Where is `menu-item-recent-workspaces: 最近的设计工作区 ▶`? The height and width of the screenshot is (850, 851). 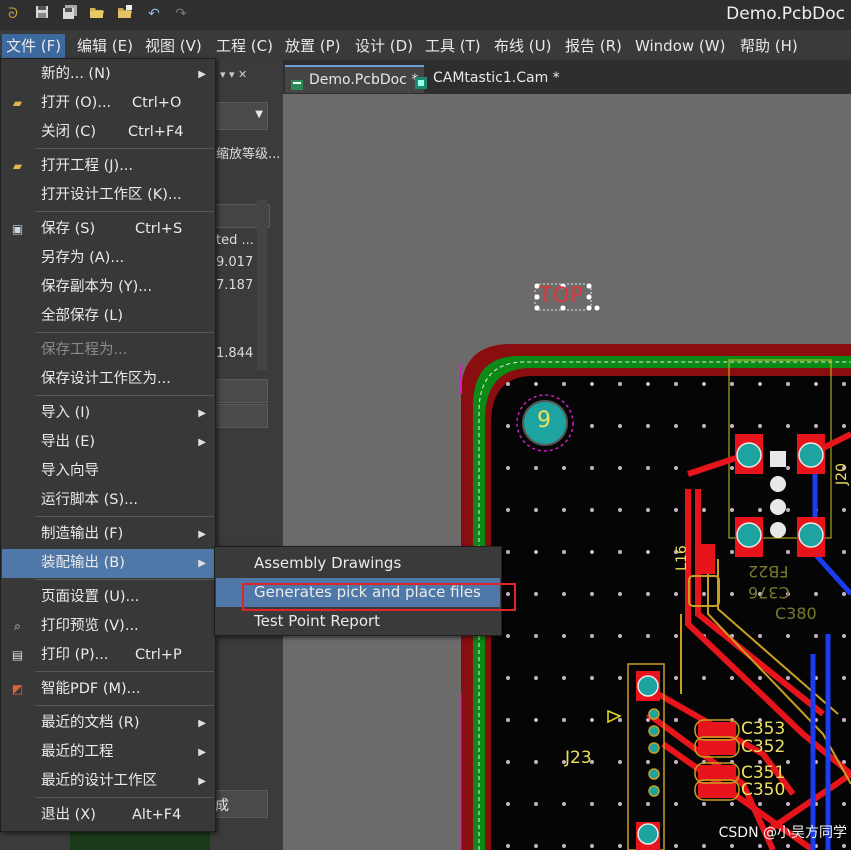
menu-item-recent-workspaces: 最近的设计工作区 ▶ is located at coordinates (108, 781).